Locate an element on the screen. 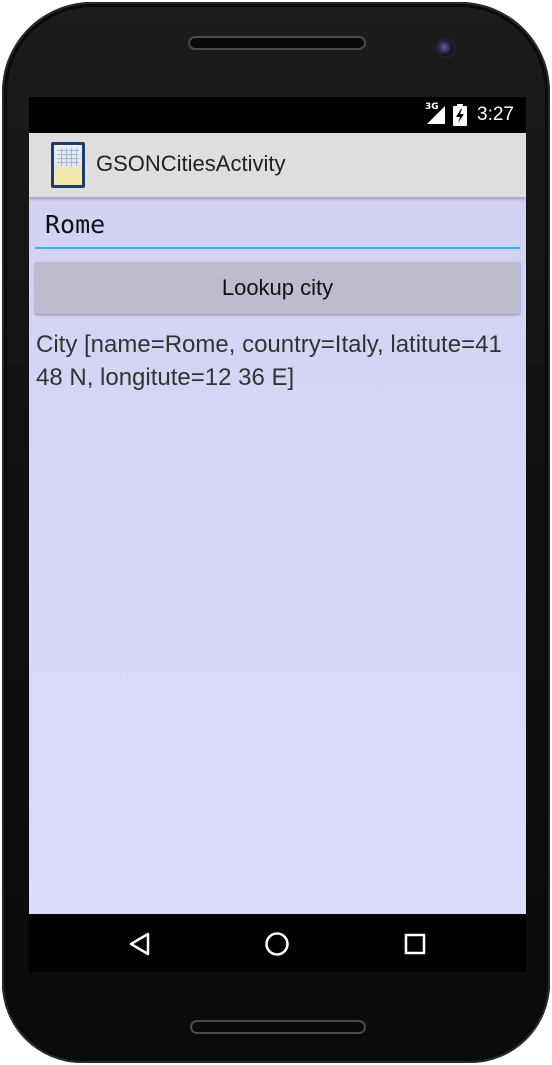  status-clock: 3:27 is located at coordinates (495, 114).